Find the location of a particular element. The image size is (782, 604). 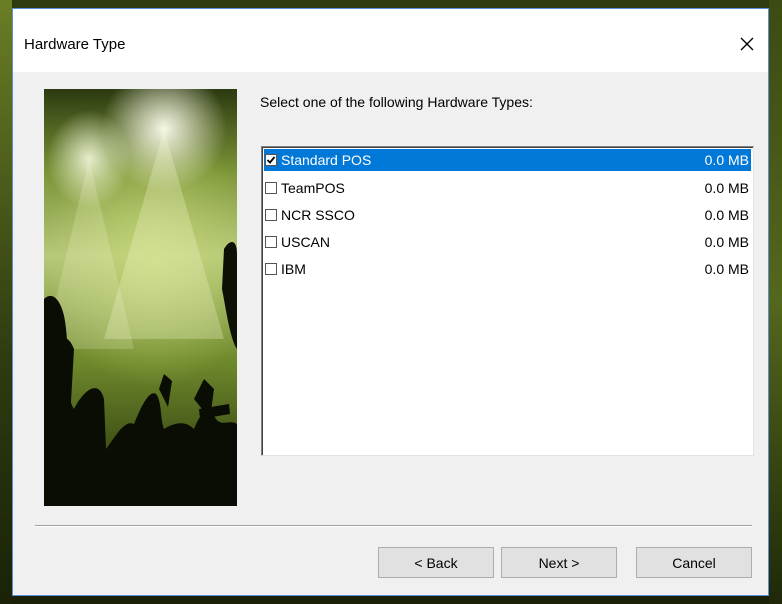

checkbox-teampos is located at coordinates (271, 188).